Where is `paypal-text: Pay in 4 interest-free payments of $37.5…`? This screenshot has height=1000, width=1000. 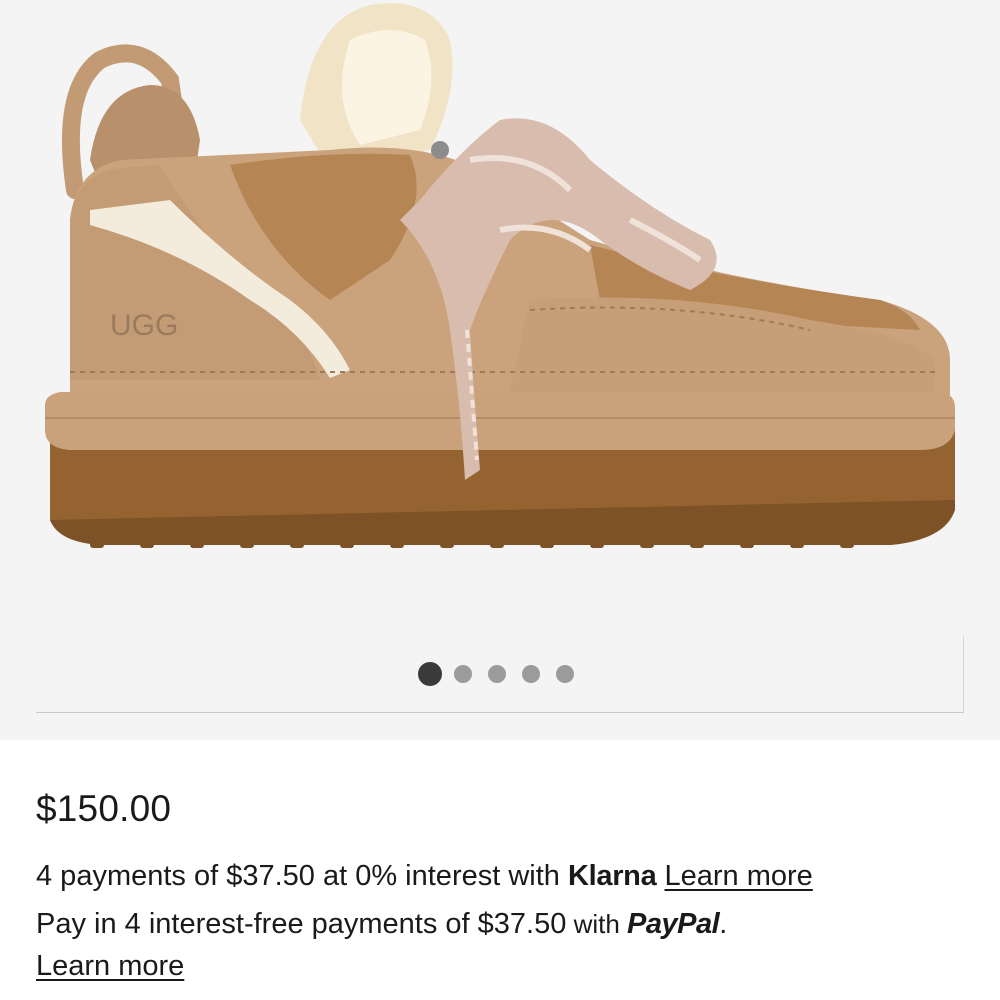 paypal-text: Pay in 4 interest-free payments of $37.5… is located at coordinates (301, 924).